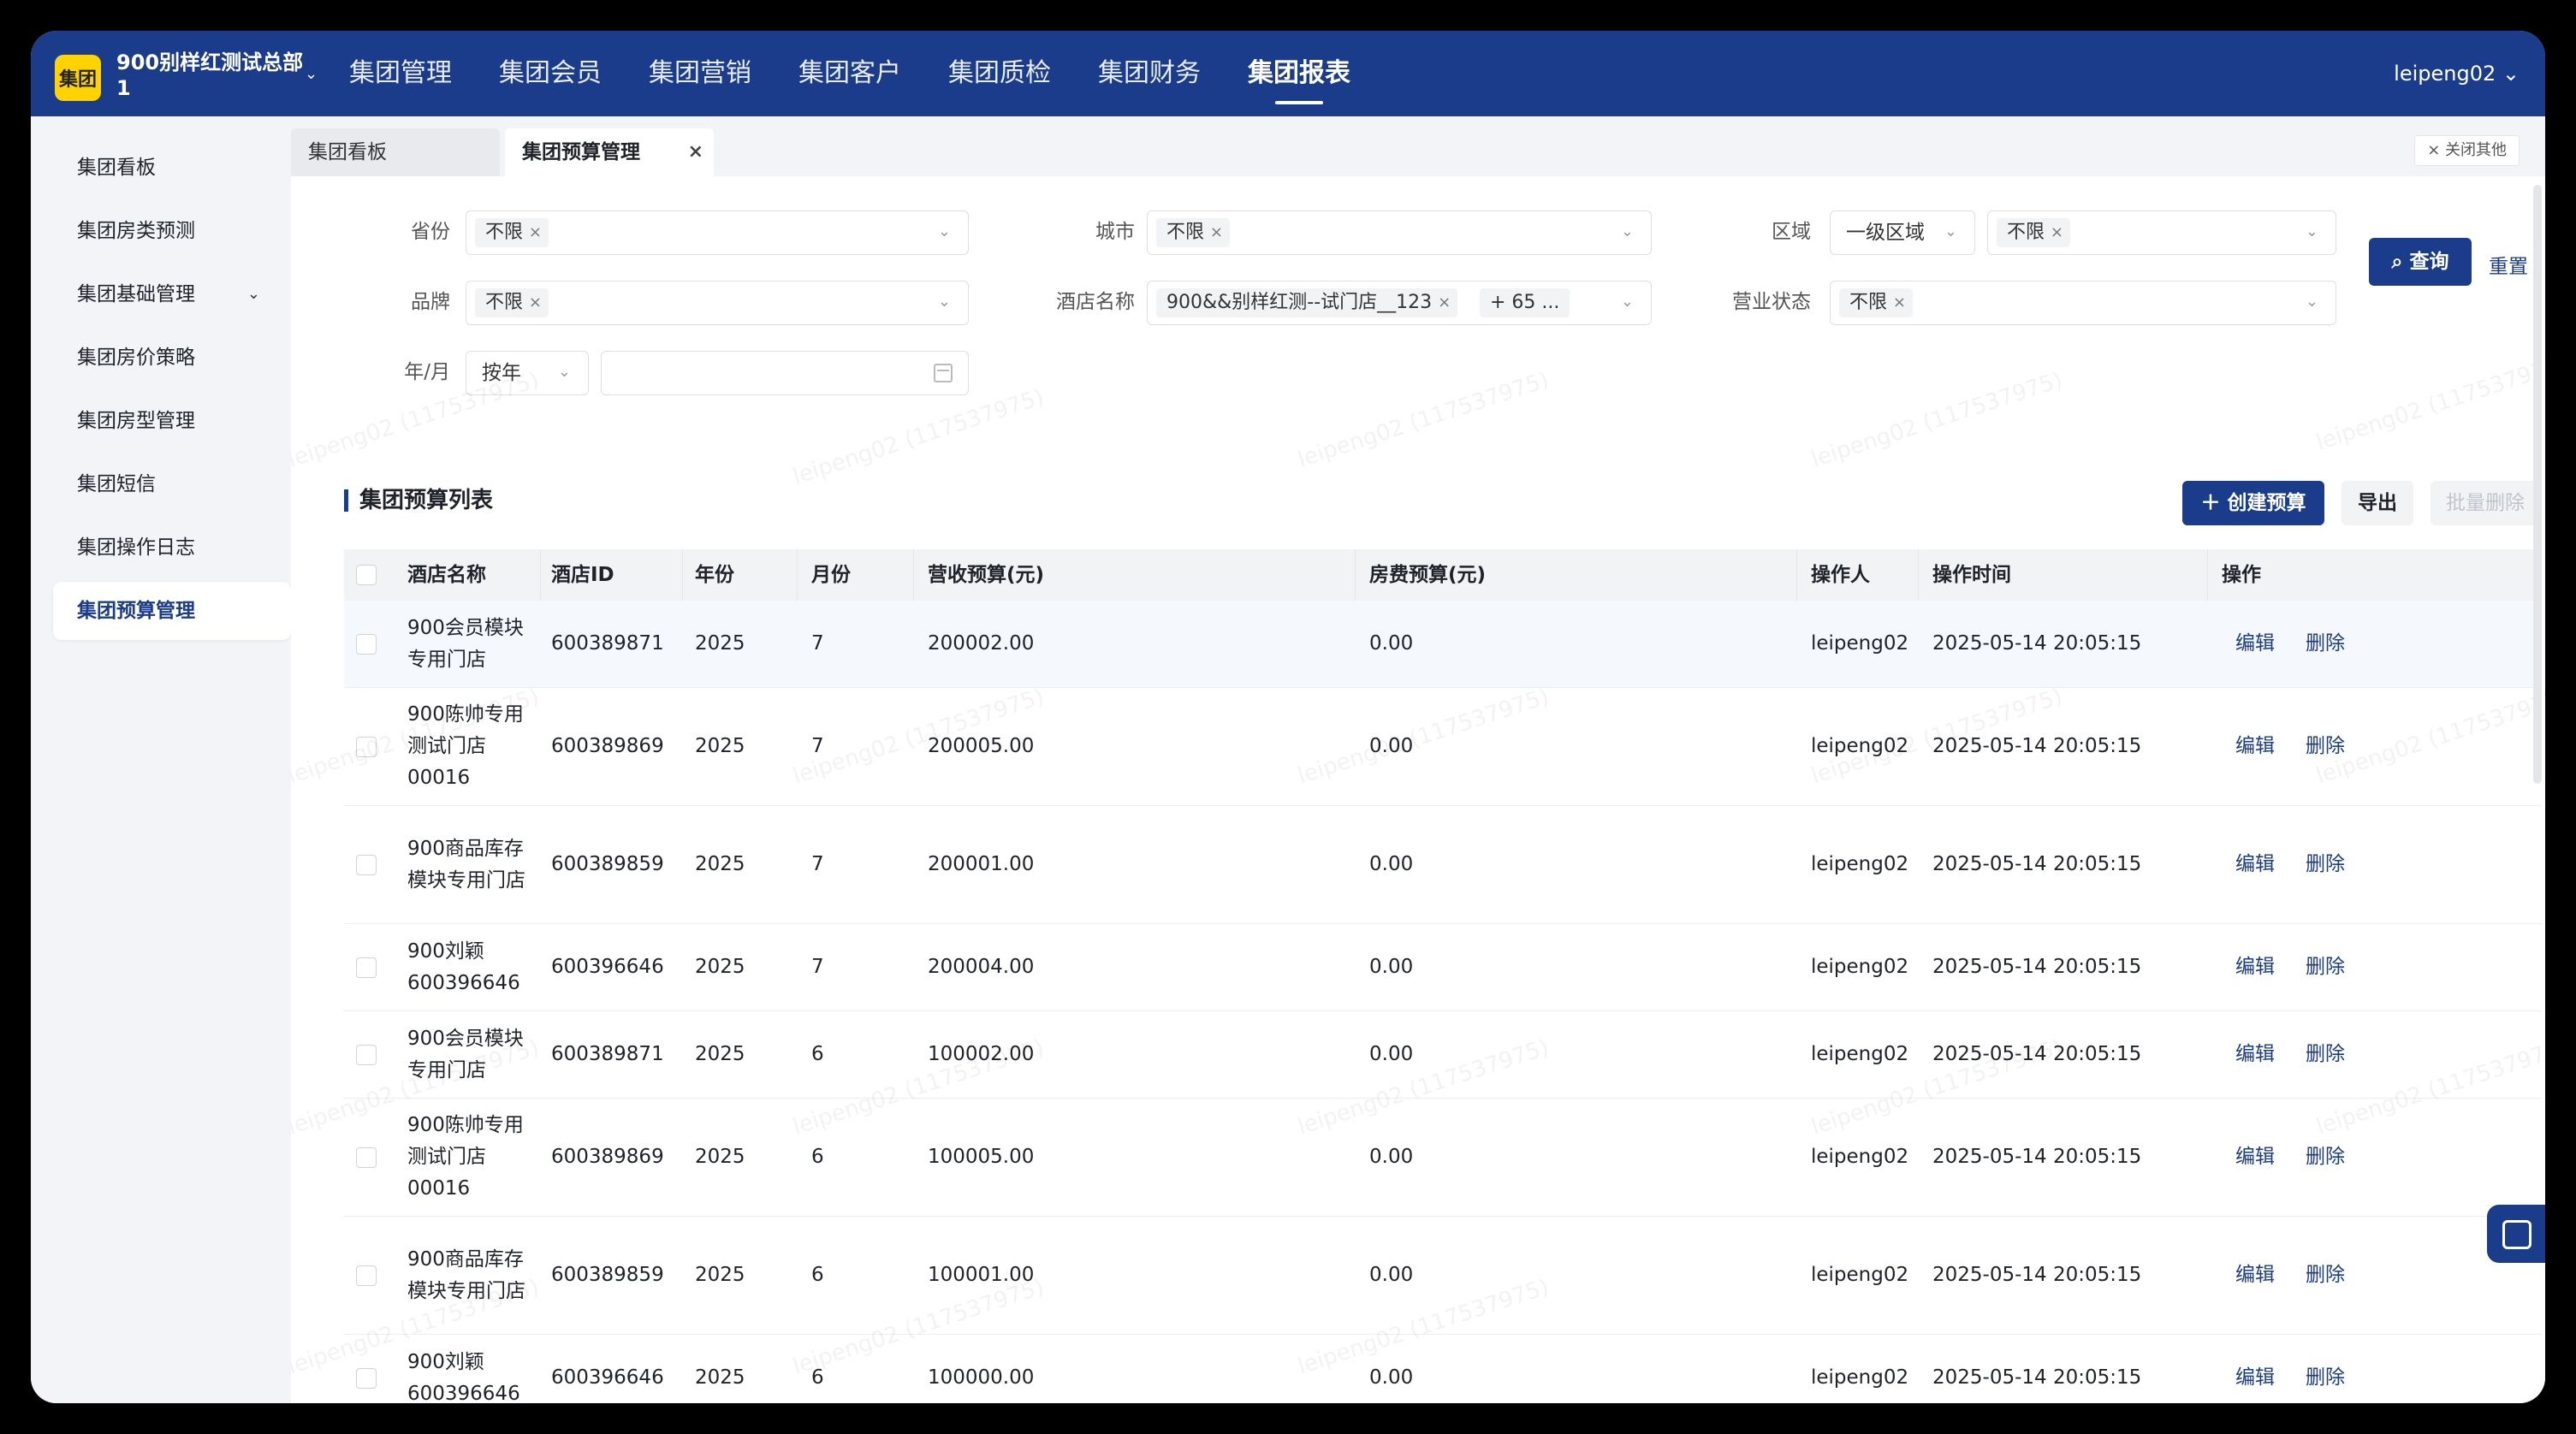  What do you see at coordinates (2420, 262) in the screenshot?
I see `query-button: ⌕ 查询` at bounding box center [2420, 262].